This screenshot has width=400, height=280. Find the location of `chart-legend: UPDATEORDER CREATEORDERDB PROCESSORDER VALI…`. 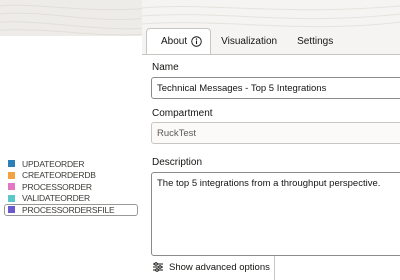

chart-legend: UPDATEORDER CREATEORDERDB PROCESSORDER VALI… is located at coordinates (71, 187).